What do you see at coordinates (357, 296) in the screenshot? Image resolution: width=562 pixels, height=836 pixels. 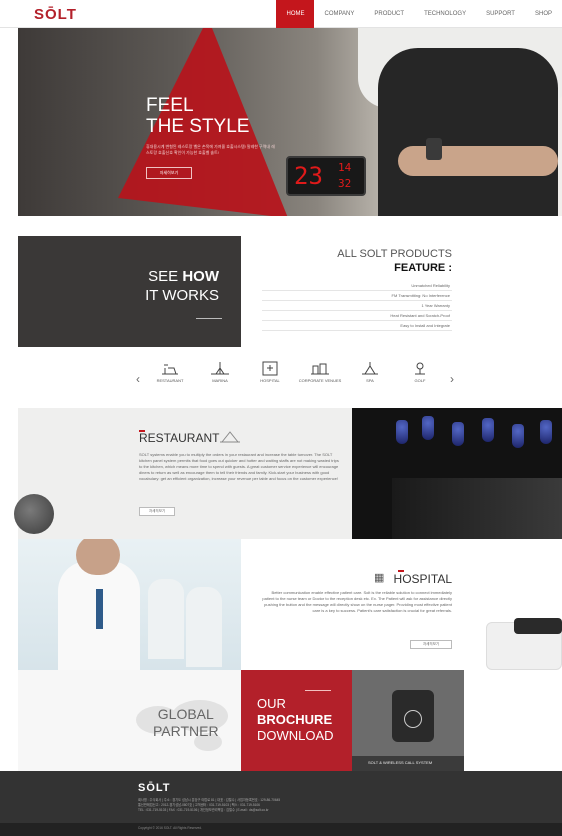 I see `feature-item: FM Transmitting: No Interference` at bounding box center [357, 296].